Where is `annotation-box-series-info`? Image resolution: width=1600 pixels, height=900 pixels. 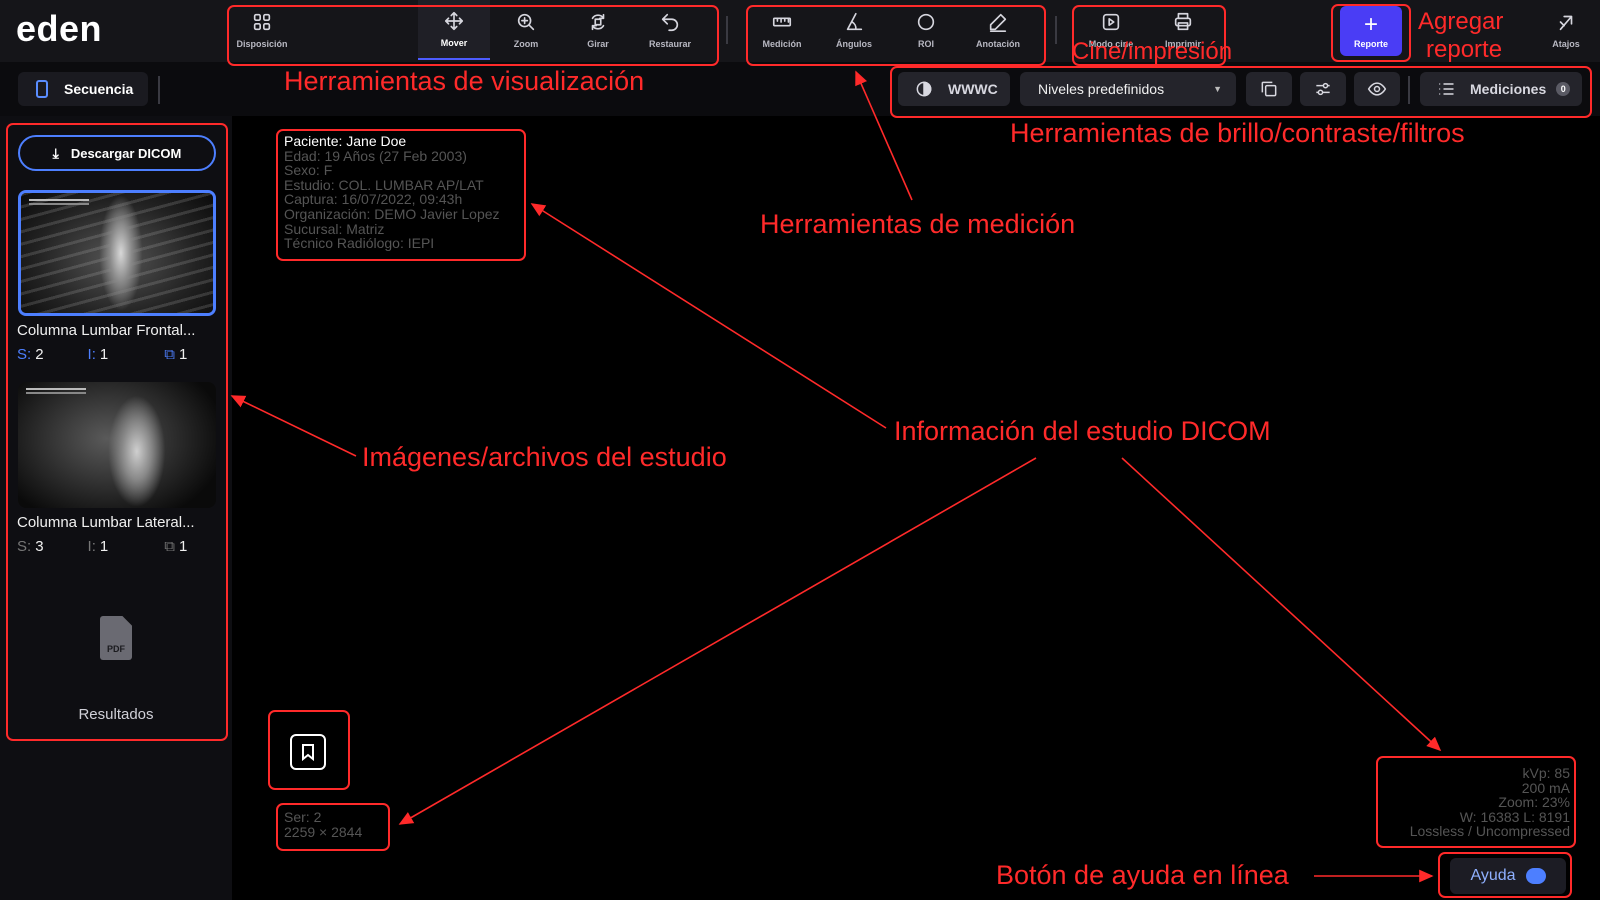
annotation-box-series-info is located at coordinates (333, 827).